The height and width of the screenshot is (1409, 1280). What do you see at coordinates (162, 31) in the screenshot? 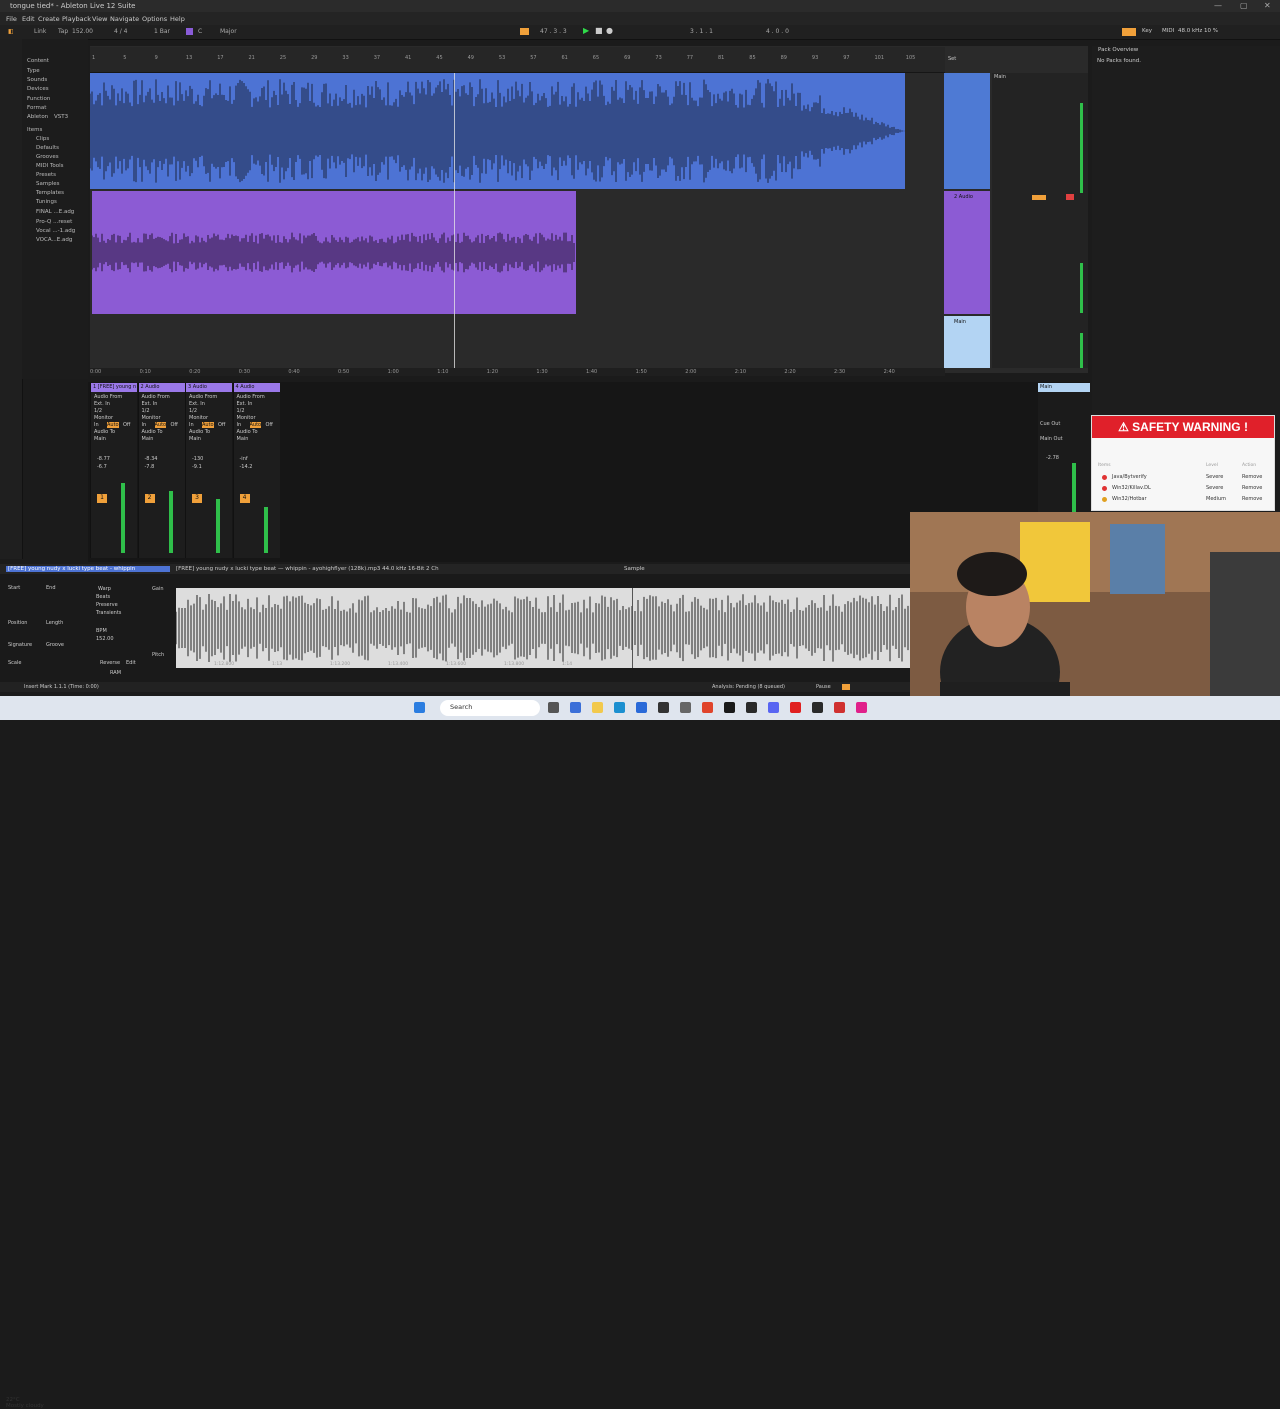
I see `quantize-select: 1 Bar` at bounding box center [162, 31].